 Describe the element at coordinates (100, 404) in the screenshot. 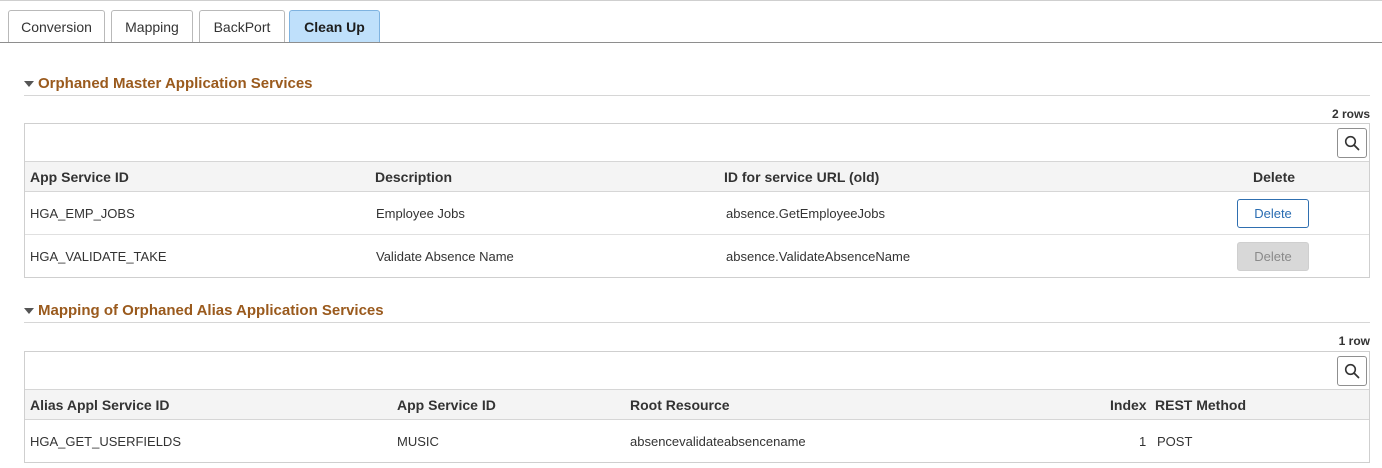

I see `col-alias-id: Alias Appl Service ID` at that location.